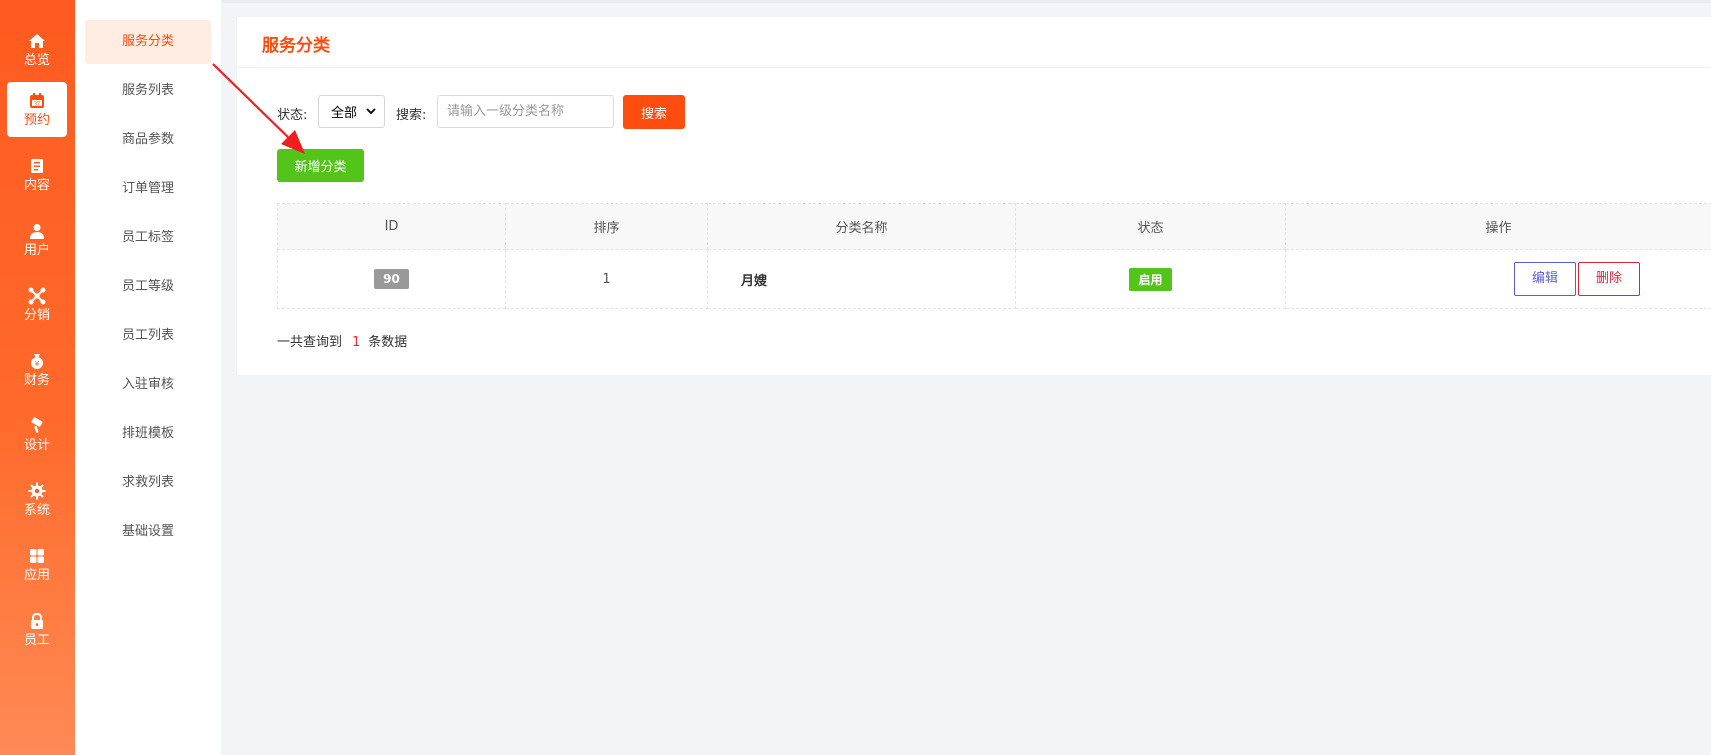 Image resolution: width=1711 pixels, height=755 pixels. Describe the element at coordinates (320, 165) in the screenshot. I see `add-category-button: 新增分类` at that location.